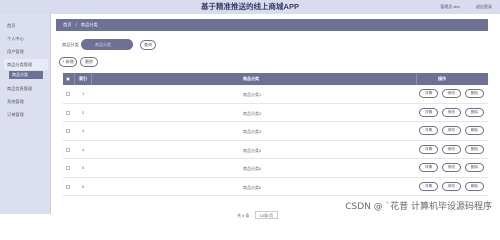 The image size is (500, 240). Describe the element at coordinates (442, 78) in the screenshot. I see `column-header-actions: 操作` at that location.